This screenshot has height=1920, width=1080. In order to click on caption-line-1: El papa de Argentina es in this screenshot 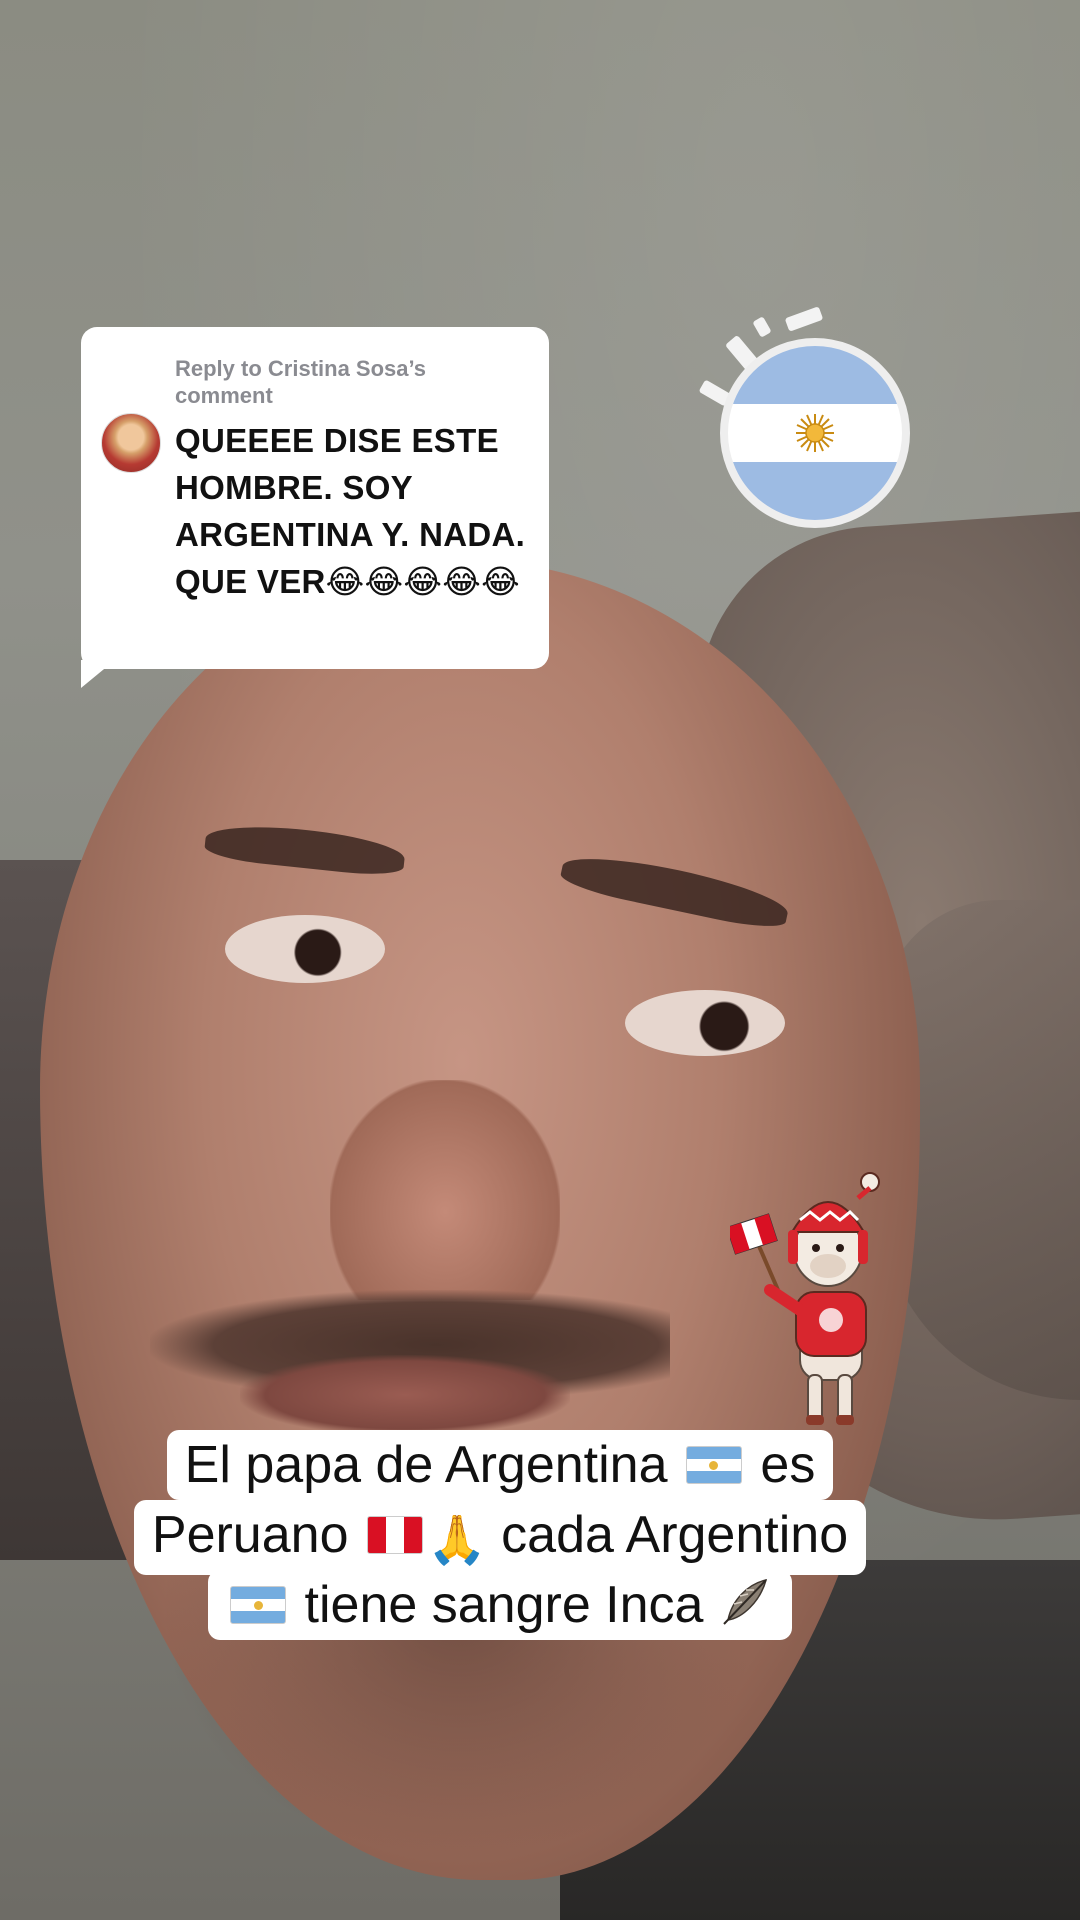, I will do `click(500, 1465)`.